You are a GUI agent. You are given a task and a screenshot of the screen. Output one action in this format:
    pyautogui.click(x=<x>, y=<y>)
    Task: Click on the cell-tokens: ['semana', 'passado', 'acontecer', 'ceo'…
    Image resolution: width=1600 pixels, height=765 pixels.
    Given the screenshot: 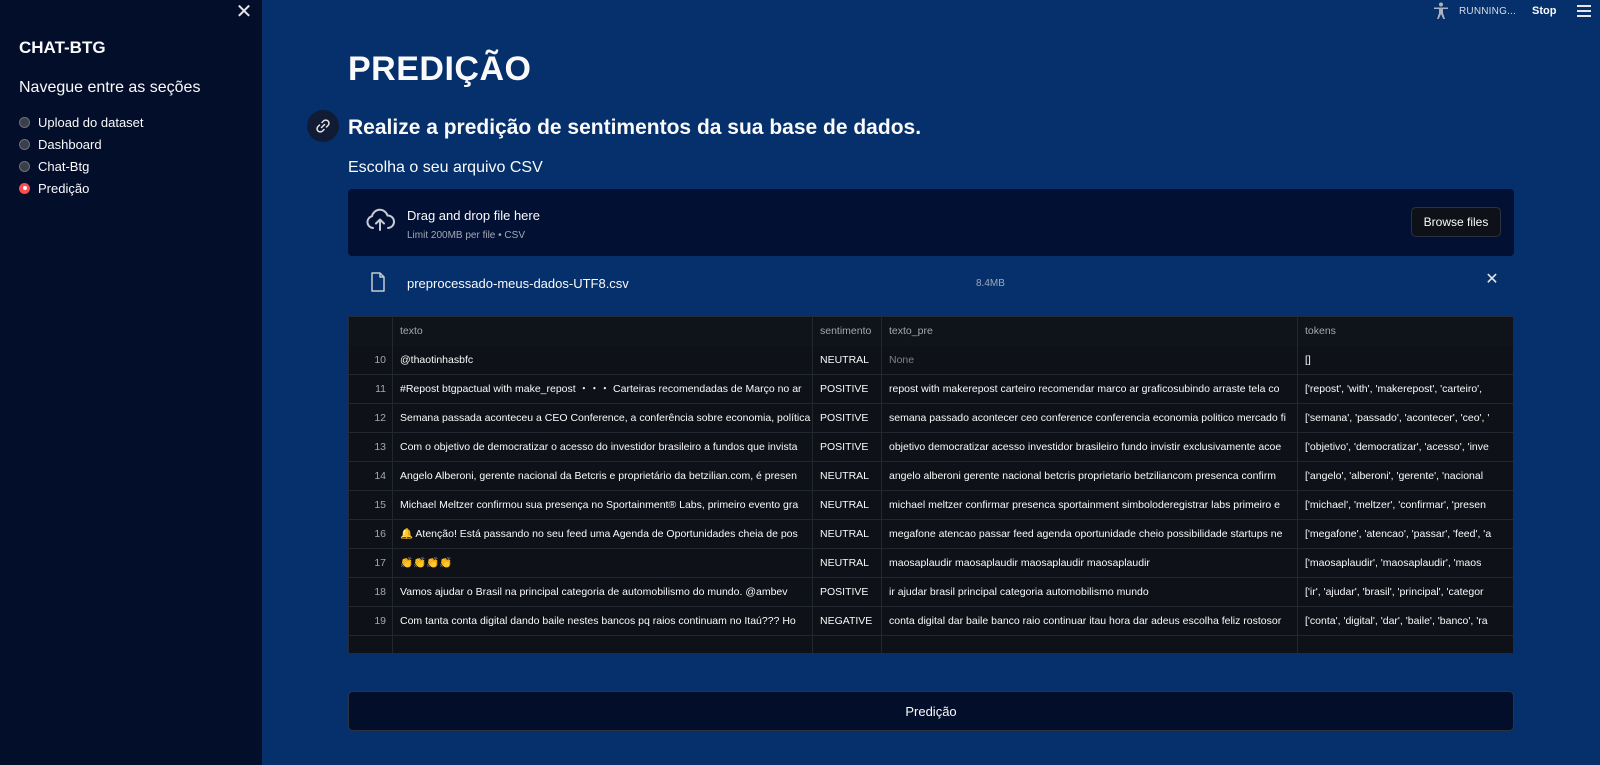 What is the action you would take?
    pyautogui.click(x=1405, y=418)
    